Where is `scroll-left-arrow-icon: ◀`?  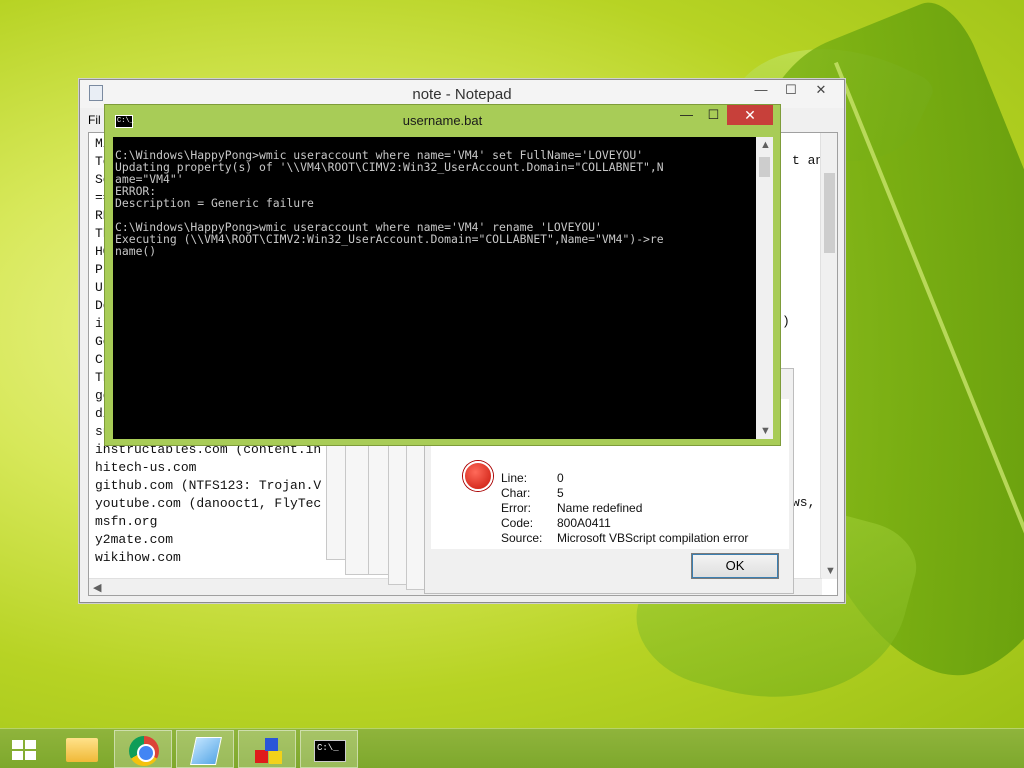 scroll-left-arrow-icon: ◀ is located at coordinates (97, 587).